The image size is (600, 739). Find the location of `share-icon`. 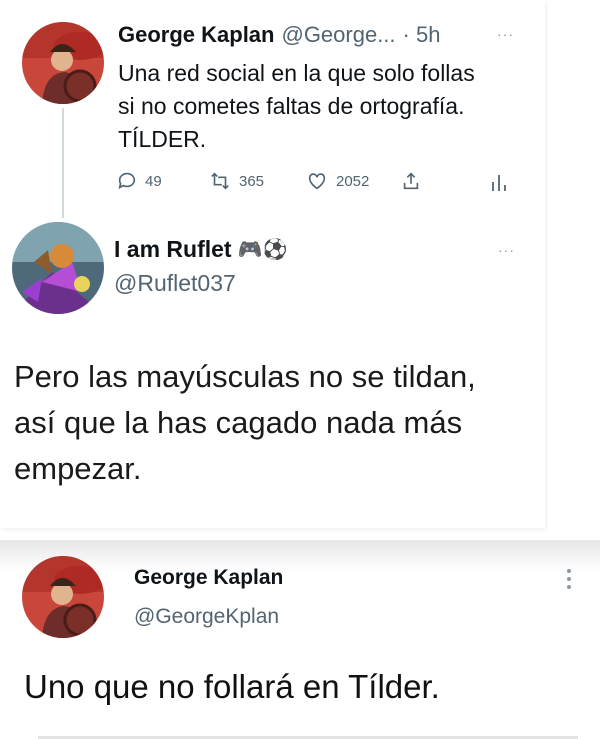

share-icon is located at coordinates (411, 181).